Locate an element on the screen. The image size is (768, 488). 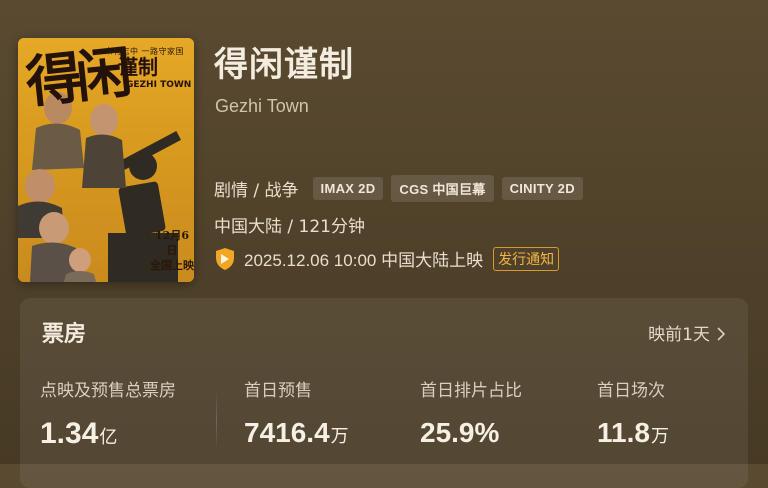
release-notice-badge: 发行通知 is located at coordinates (526, 258).